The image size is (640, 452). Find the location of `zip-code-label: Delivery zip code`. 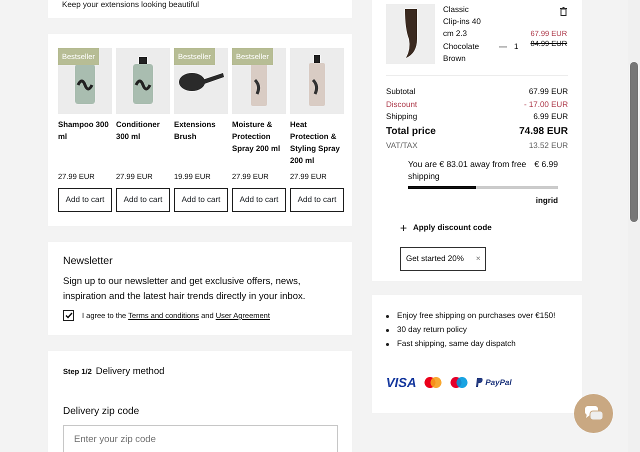

zip-code-label: Delivery zip code is located at coordinates (101, 411).